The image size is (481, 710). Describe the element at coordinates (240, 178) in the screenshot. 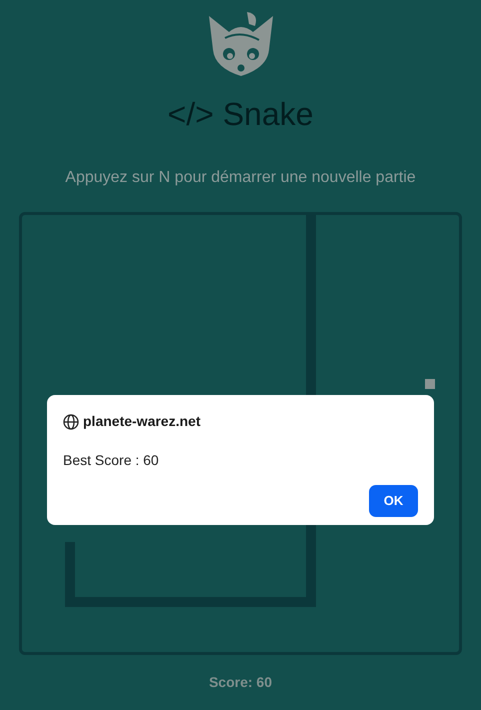

I see `instruction-text: Appuyez sur N pour démarrer une nouvelle partie` at that location.